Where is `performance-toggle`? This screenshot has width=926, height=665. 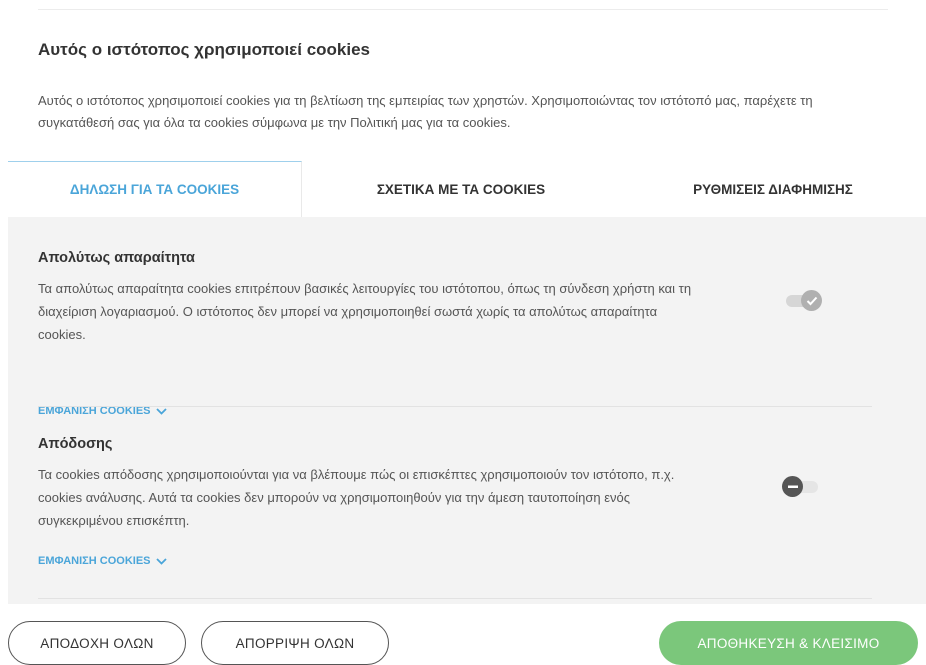
performance-toggle is located at coordinates (802, 486).